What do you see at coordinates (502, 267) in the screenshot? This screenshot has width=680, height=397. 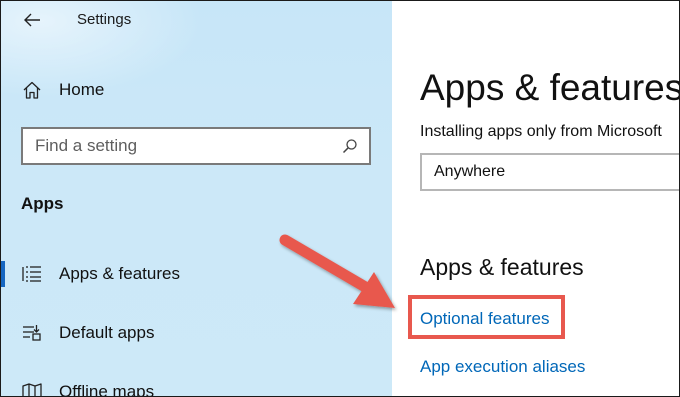 I see `section-heading-apps-features: Apps & features` at bounding box center [502, 267].